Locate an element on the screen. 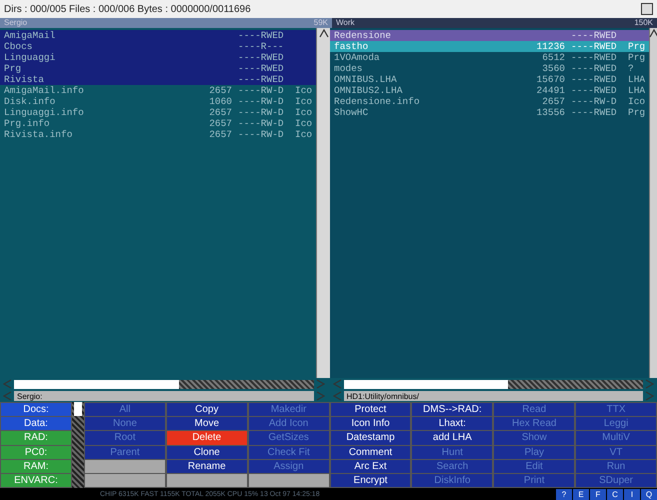  status-button: E is located at coordinates (581, 494).